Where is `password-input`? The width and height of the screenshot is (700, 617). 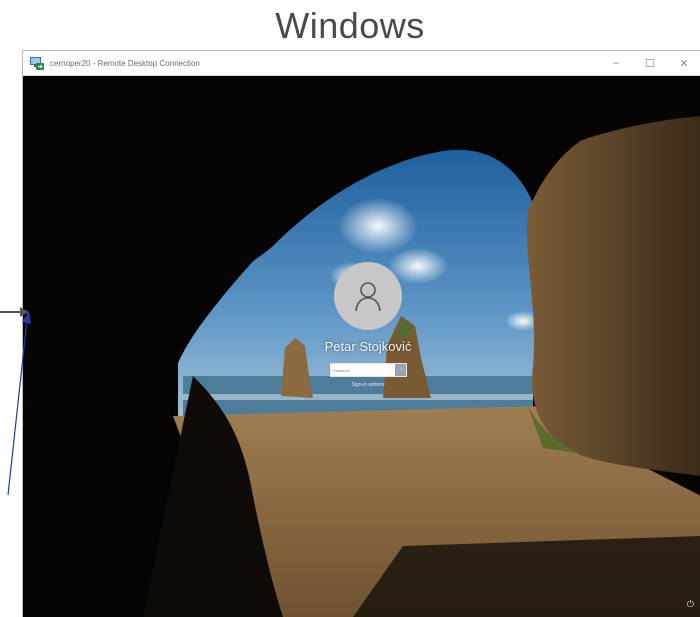 password-input is located at coordinates (362, 370).